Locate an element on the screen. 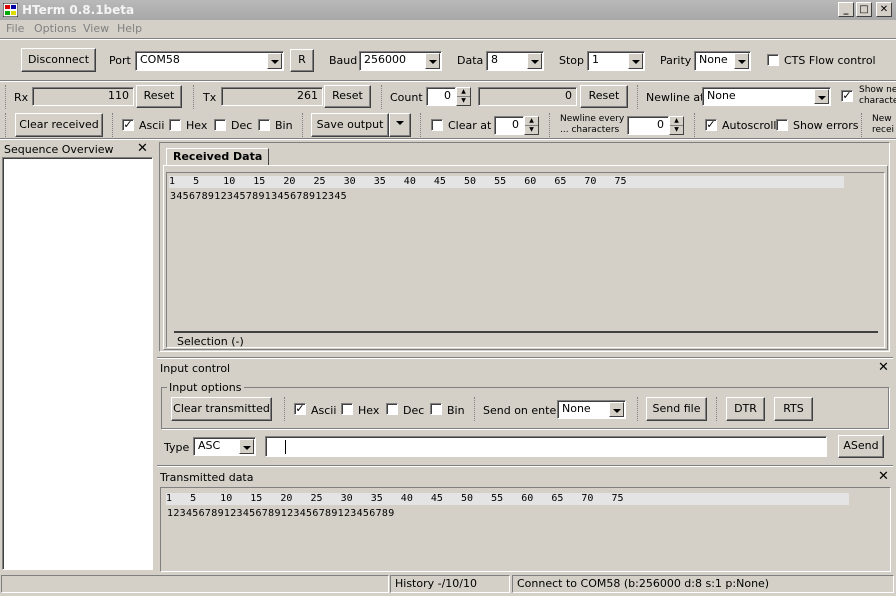 The image size is (896, 596). sequence-overview-list is located at coordinates (77, 363).